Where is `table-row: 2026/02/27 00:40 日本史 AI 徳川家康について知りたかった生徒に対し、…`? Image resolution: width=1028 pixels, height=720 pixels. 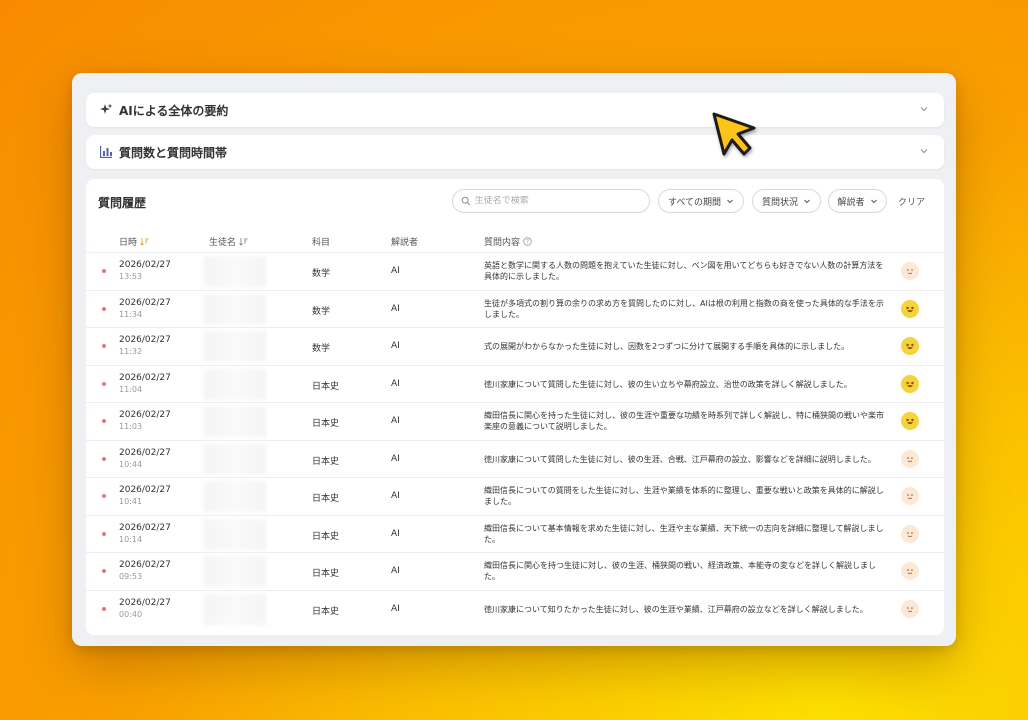
table-row: 2026/02/27 00:40 日本史 AI 徳川家康について知りたかった生徒に対し、… is located at coordinates (515, 608).